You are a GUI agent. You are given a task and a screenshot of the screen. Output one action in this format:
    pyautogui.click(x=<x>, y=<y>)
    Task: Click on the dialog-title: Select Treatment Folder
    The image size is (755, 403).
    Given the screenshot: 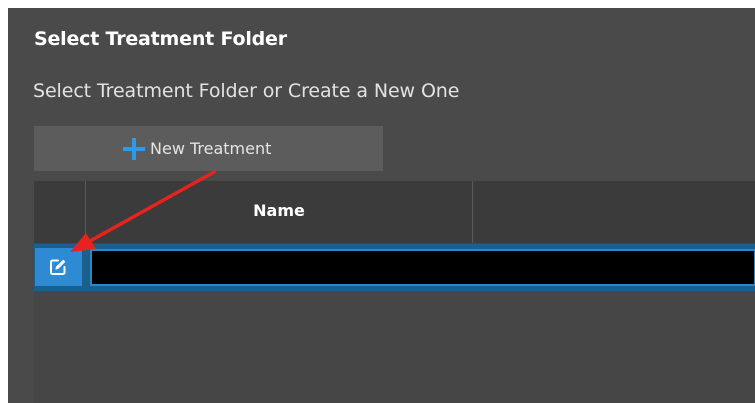 What is the action you would take?
    pyautogui.click(x=160, y=39)
    